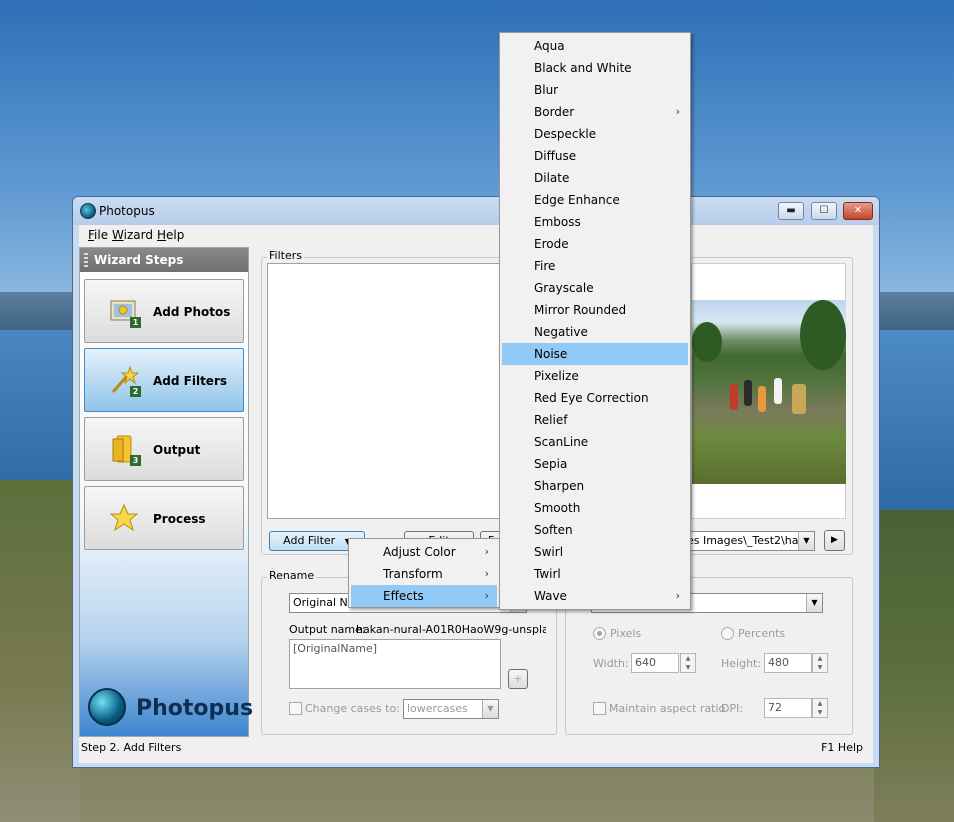  Describe the element at coordinates (595, 332) in the screenshot. I see `menu-item-negative: Negative` at that location.